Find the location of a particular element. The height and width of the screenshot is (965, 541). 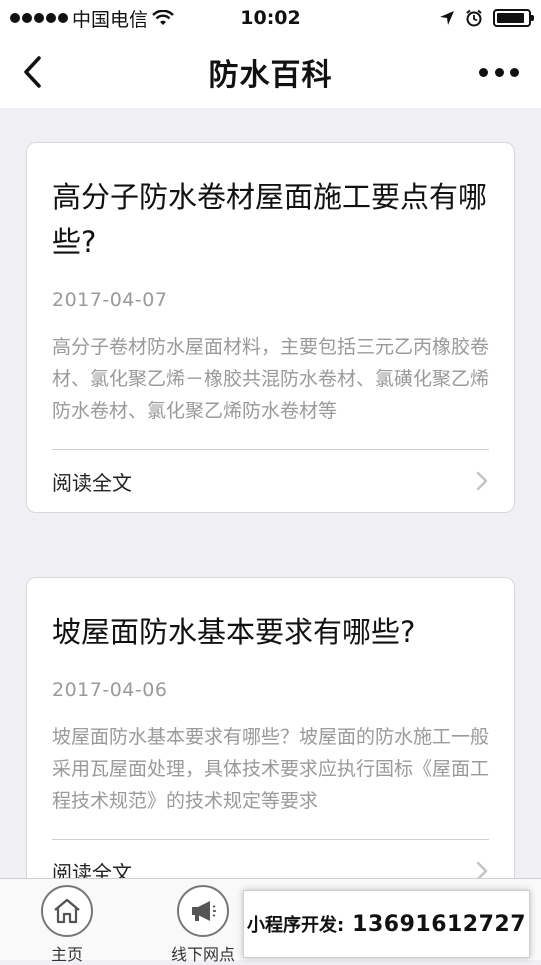

article-title: 坡屋面防水基本要求有哪些? is located at coordinates (270, 632).